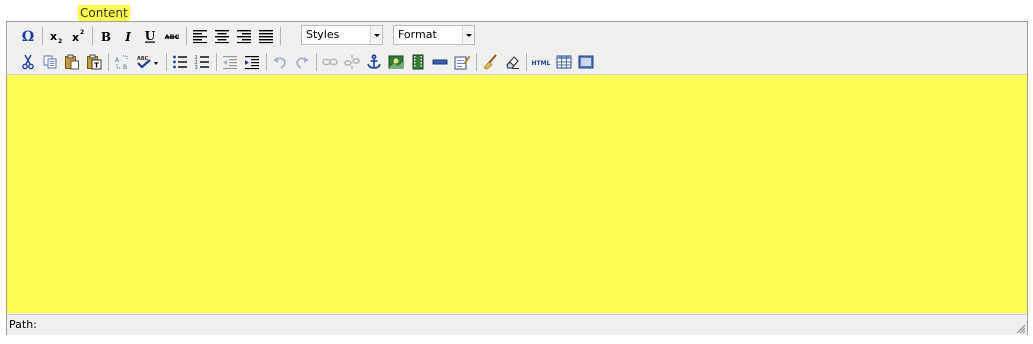 The image size is (1033, 344). I want to click on svg-text: Ω, so click(28, 36).